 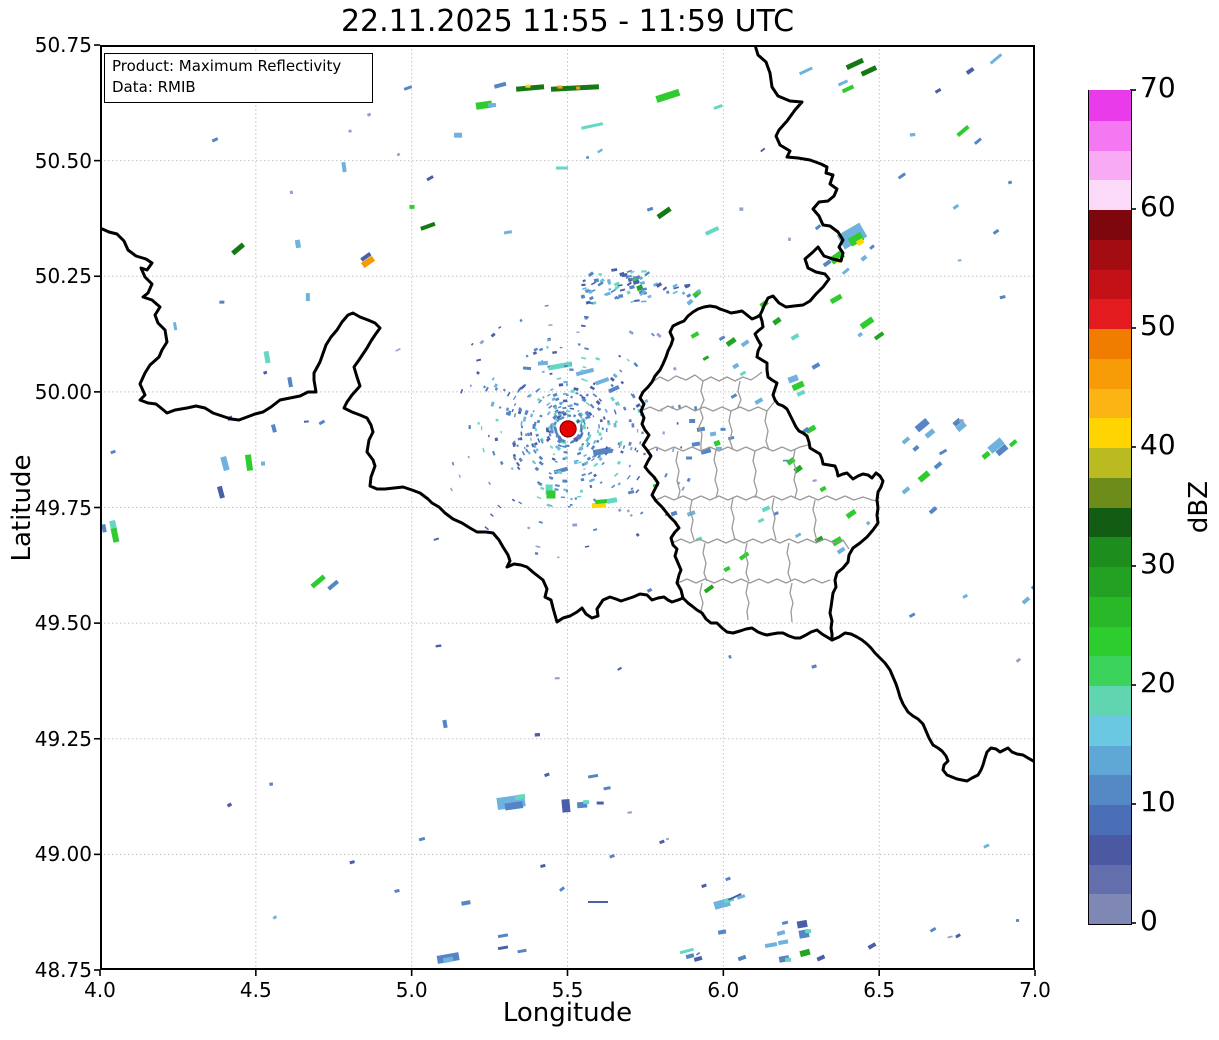 I want to click on x-tick-label: 4.5, so click(x=255, y=990).